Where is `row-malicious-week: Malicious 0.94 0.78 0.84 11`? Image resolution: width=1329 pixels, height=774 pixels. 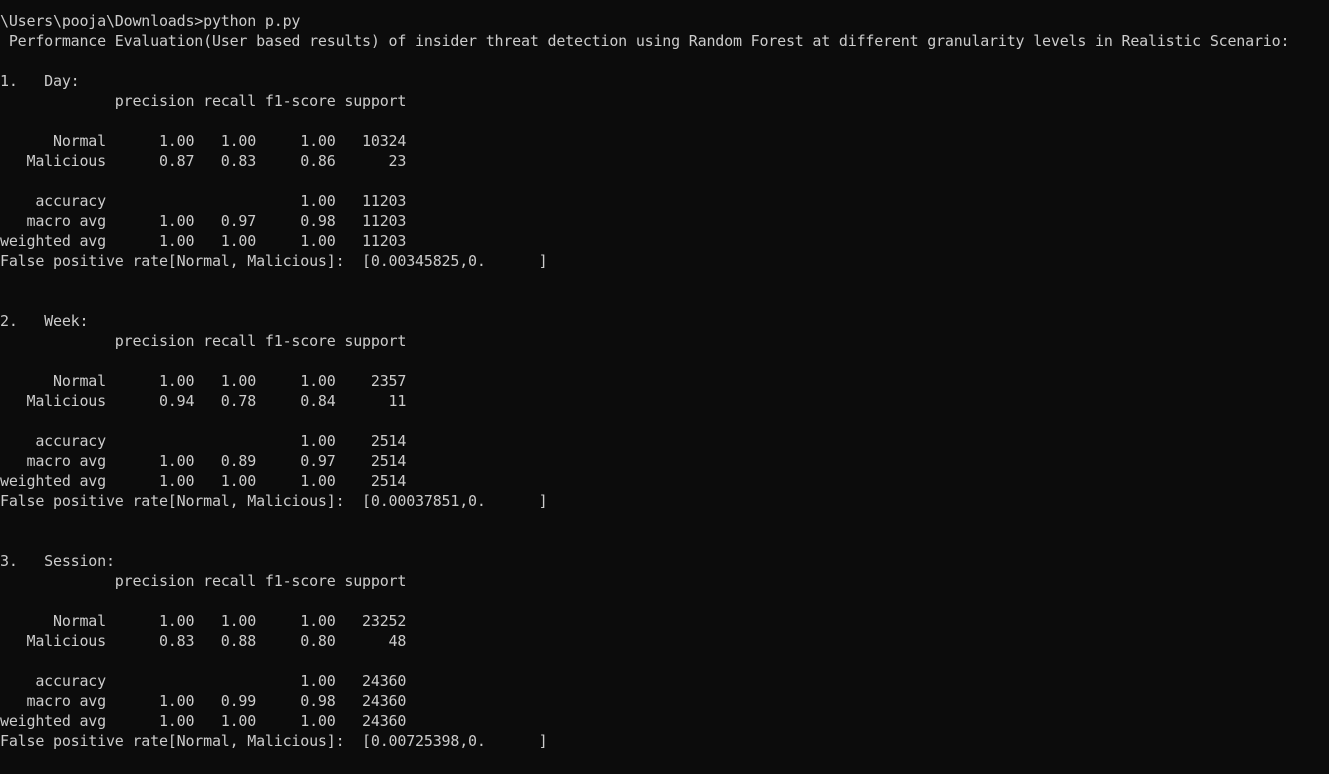 row-malicious-week: Malicious 0.94 0.78 0.84 11 is located at coordinates (203, 401).